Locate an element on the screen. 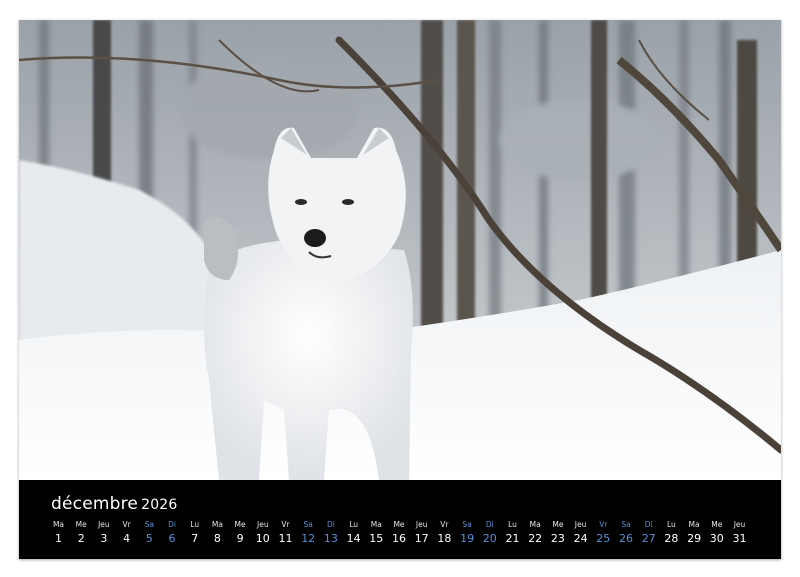 The height and width of the screenshot is (577, 800). day-cell: Lu 14 is located at coordinates (353, 533).